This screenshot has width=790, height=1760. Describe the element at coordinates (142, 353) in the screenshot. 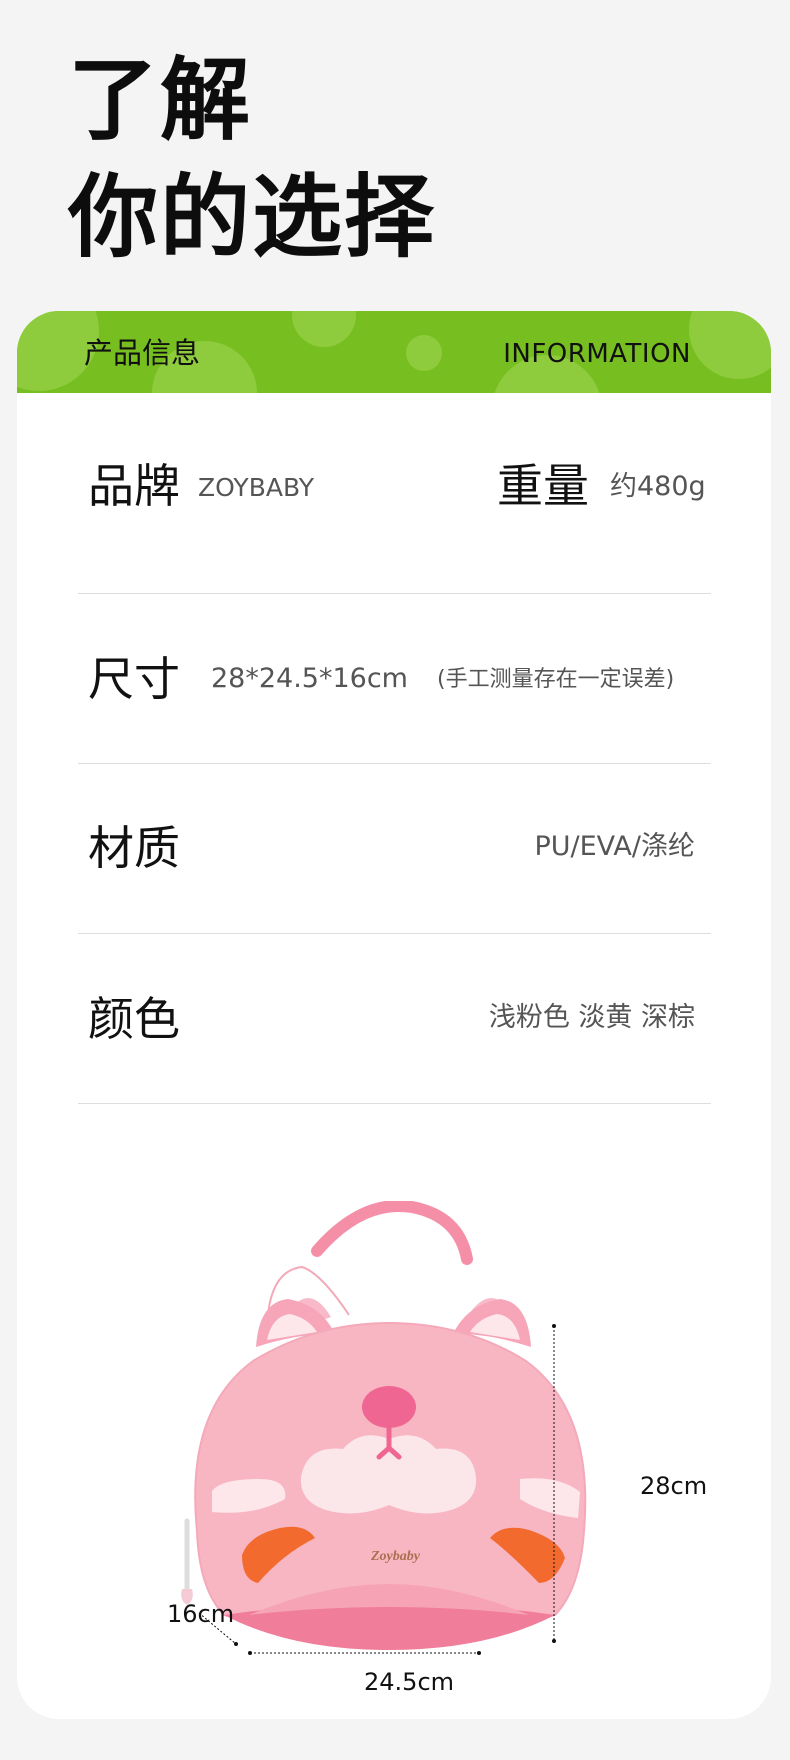

I see `header-title-cn: 产品信息` at that location.